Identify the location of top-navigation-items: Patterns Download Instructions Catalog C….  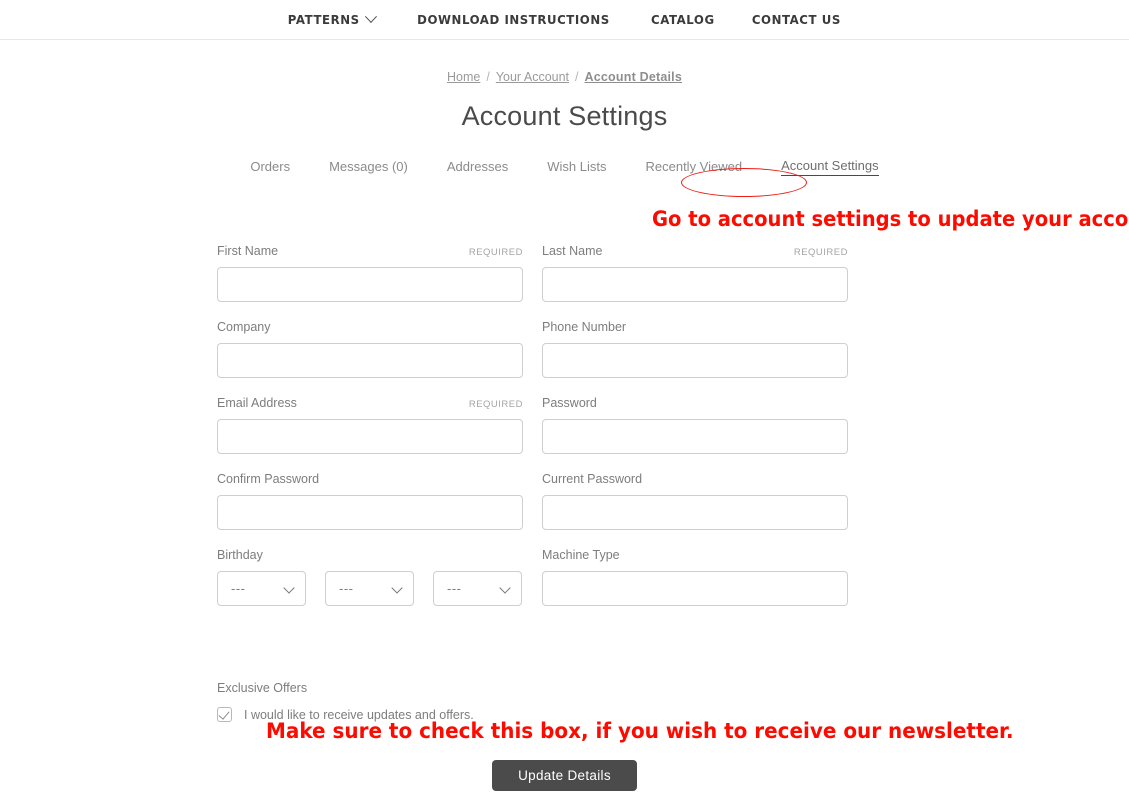
(564, 18).